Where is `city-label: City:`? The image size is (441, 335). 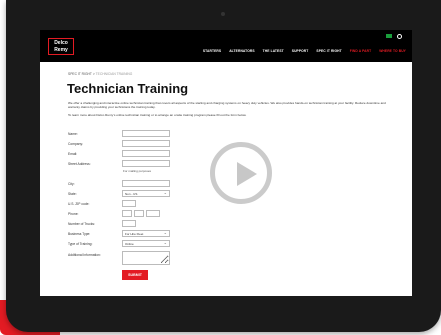 city-label: City: is located at coordinates (71, 184).